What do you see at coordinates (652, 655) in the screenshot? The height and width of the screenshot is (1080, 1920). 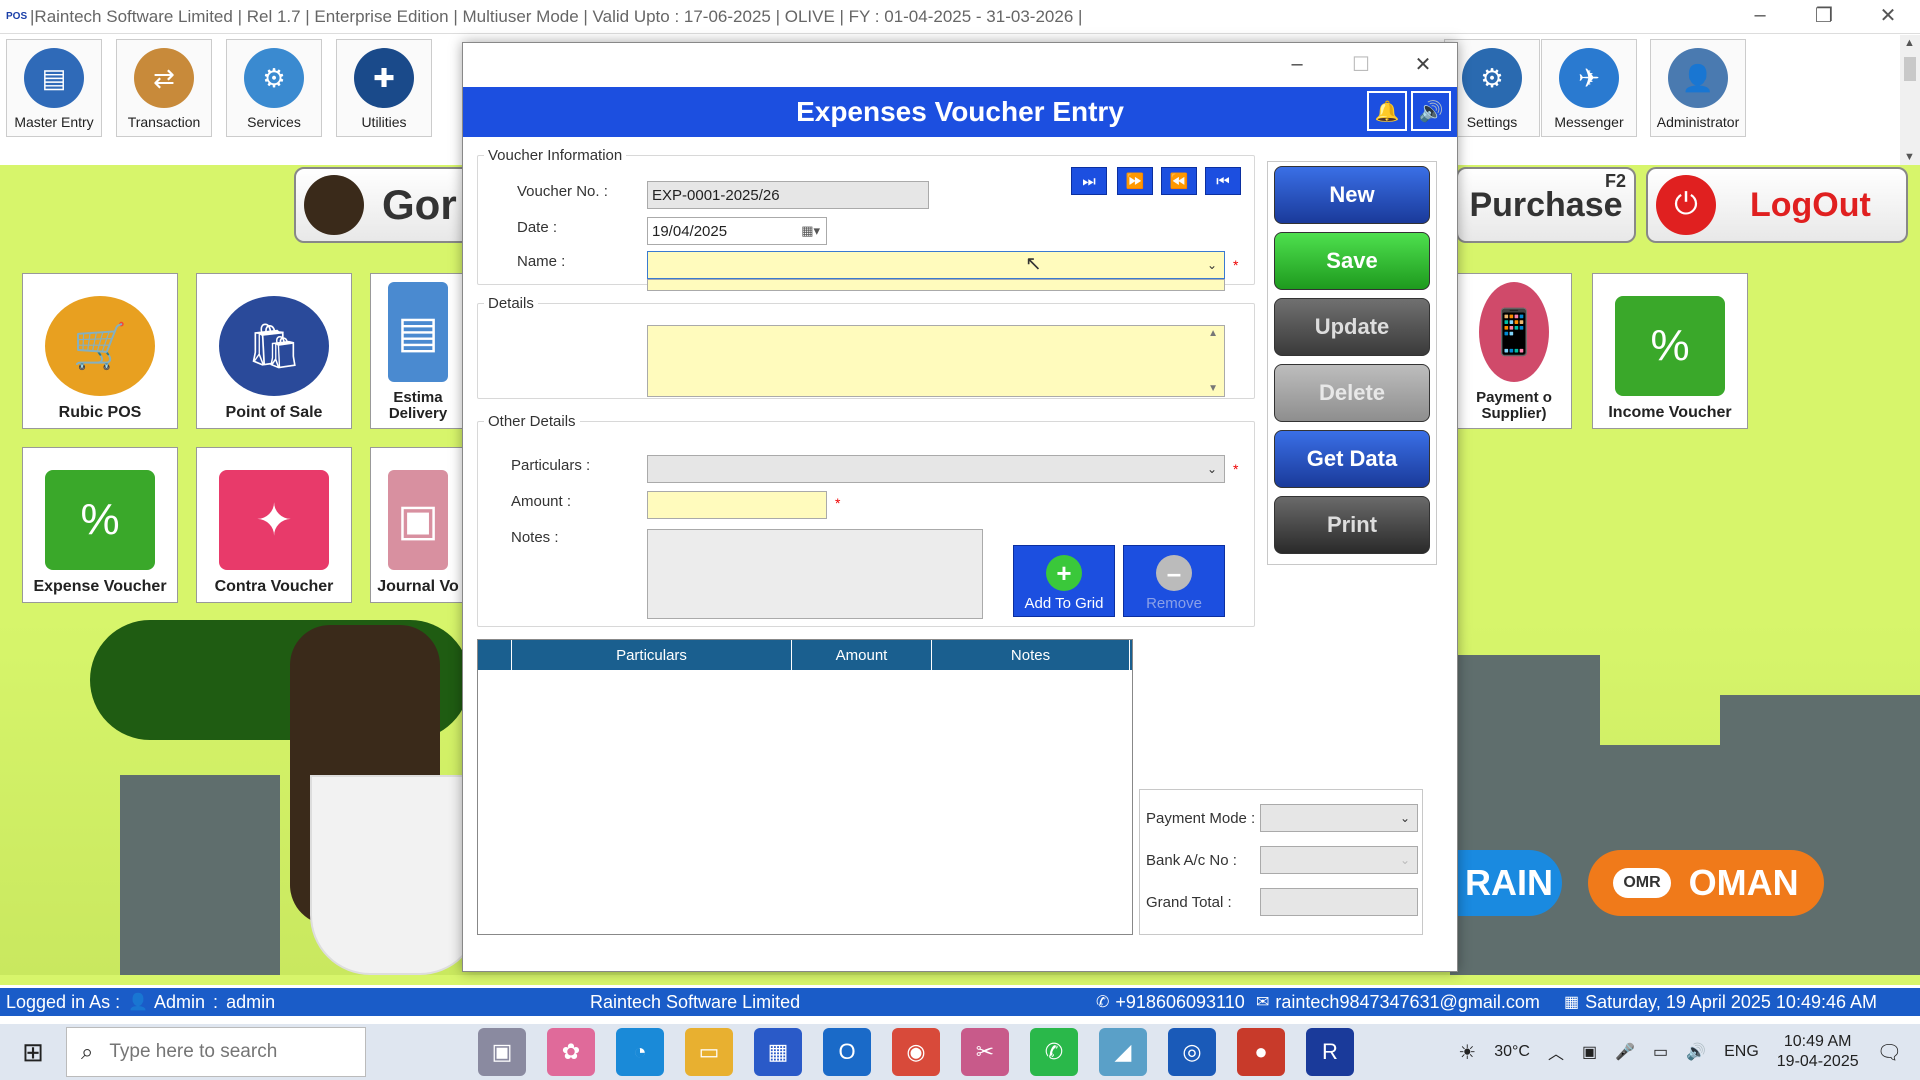 I see `grid-col-particulars: Particulars` at bounding box center [652, 655].